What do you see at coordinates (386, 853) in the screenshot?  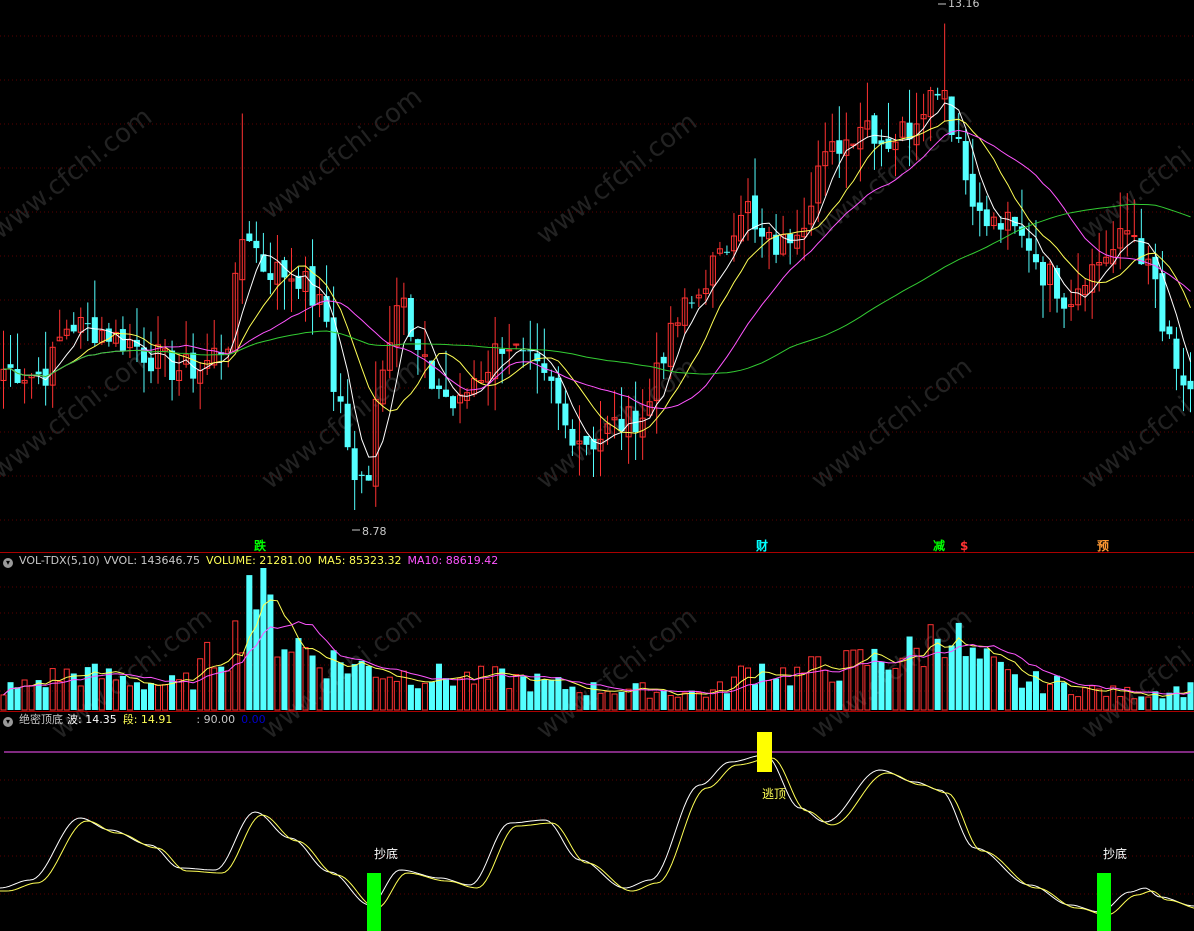 I see `buy-label: 抄底` at bounding box center [386, 853].